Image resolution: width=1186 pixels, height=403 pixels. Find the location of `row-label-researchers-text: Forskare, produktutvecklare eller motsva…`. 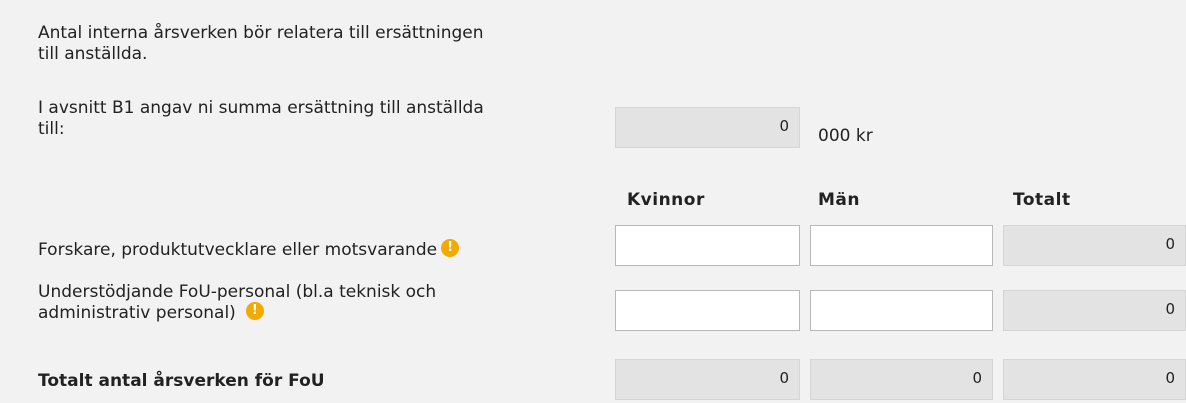

row-label-researchers-text: Forskare, produktutvecklare eller motsva… is located at coordinates (238, 250).